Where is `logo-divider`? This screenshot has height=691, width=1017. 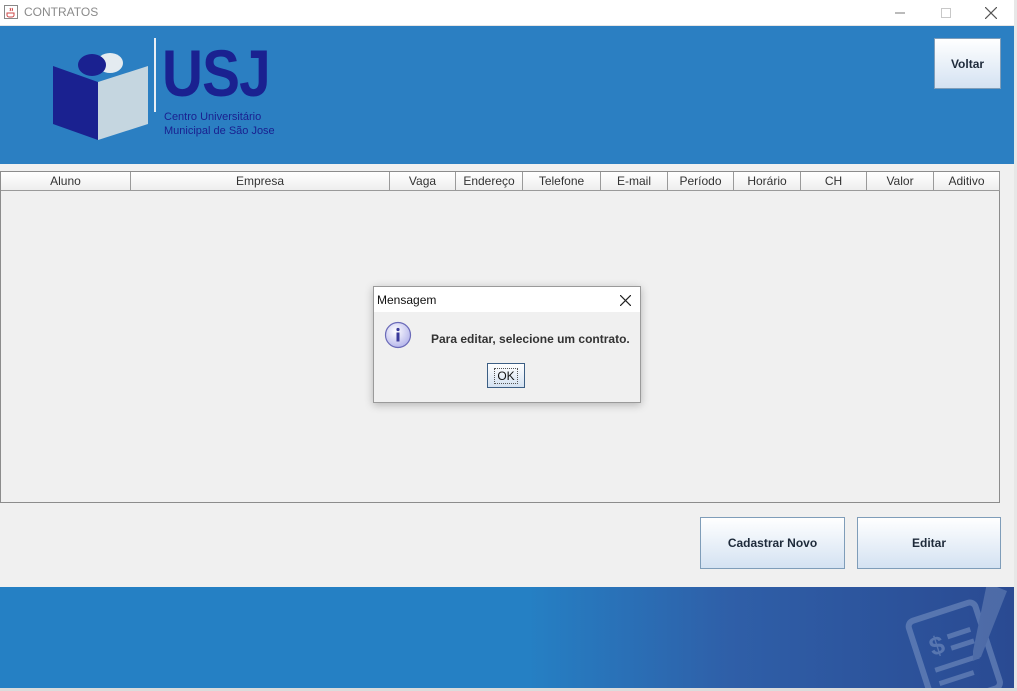
logo-divider is located at coordinates (155, 75).